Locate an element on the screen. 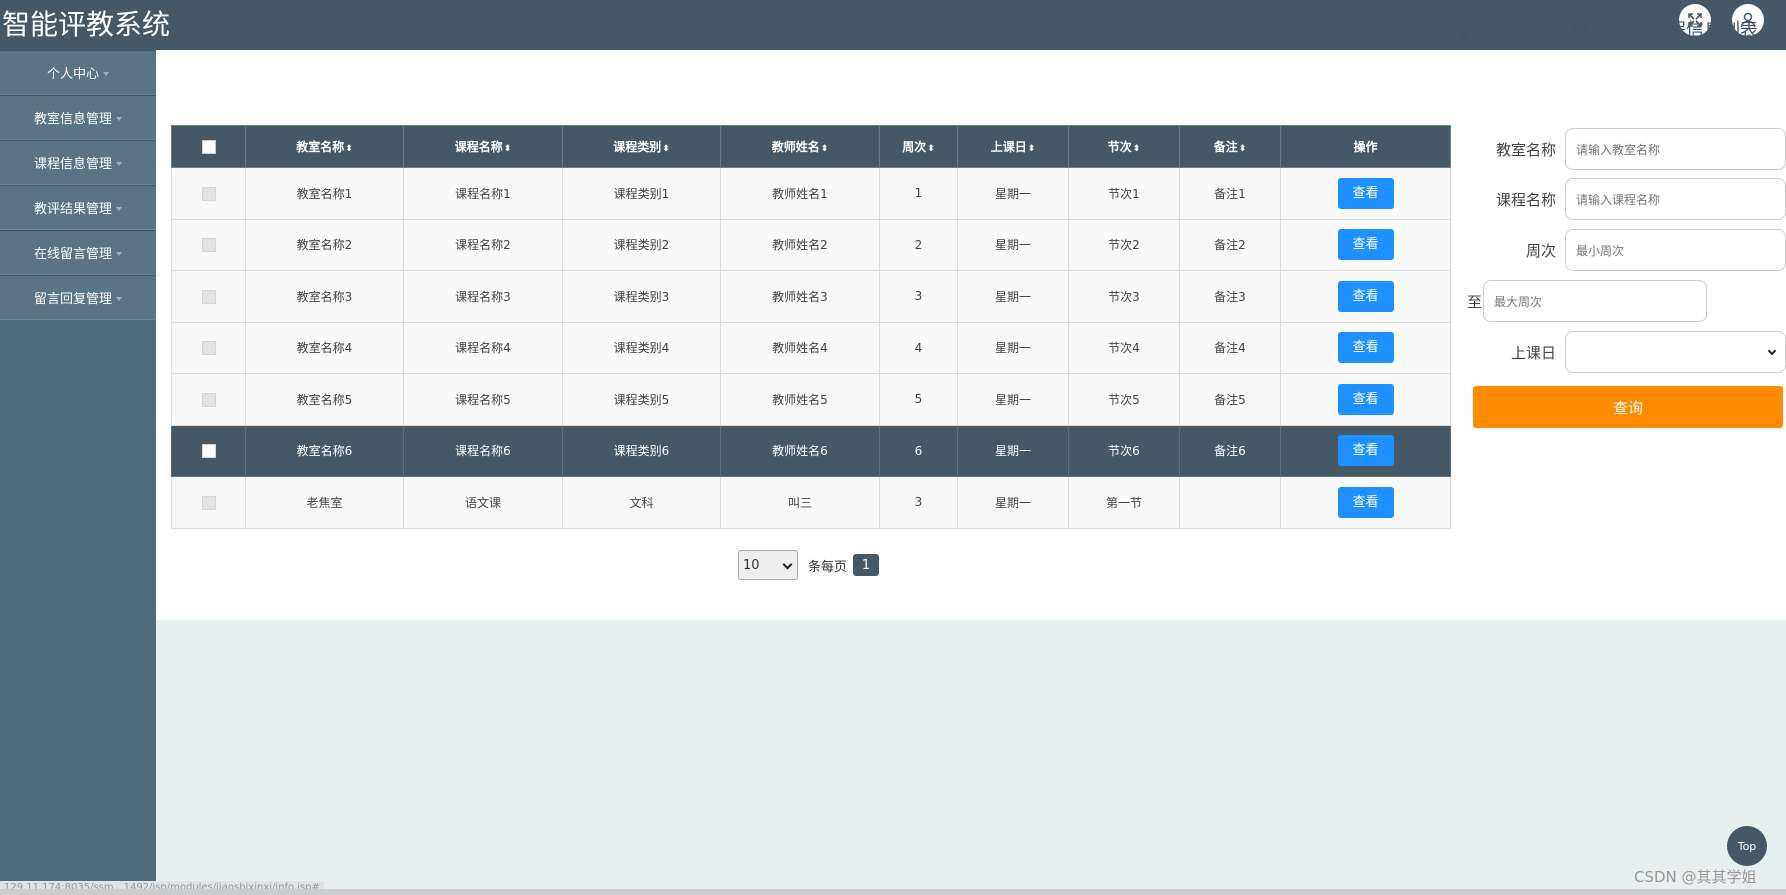  cell-category: 课程类别5 is located at coordinates (641, 399).